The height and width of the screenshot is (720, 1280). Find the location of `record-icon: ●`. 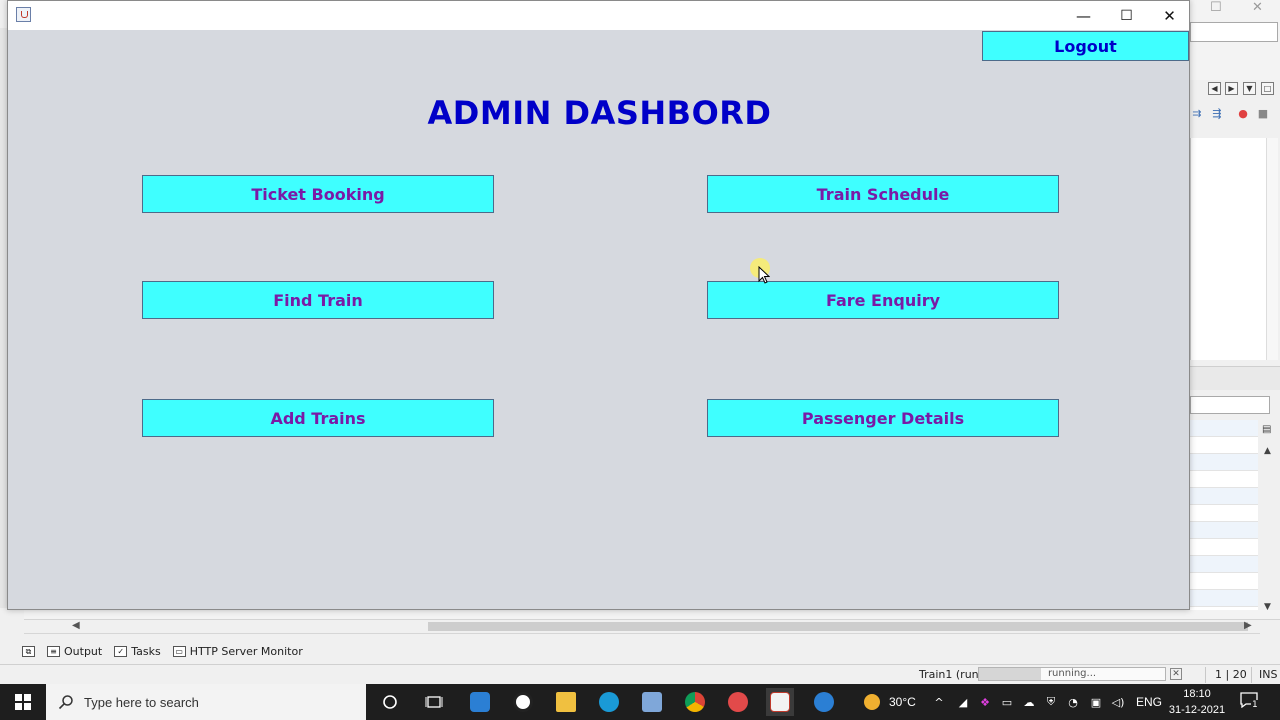

record-icon: ● is located at coordinates (1243, 114).